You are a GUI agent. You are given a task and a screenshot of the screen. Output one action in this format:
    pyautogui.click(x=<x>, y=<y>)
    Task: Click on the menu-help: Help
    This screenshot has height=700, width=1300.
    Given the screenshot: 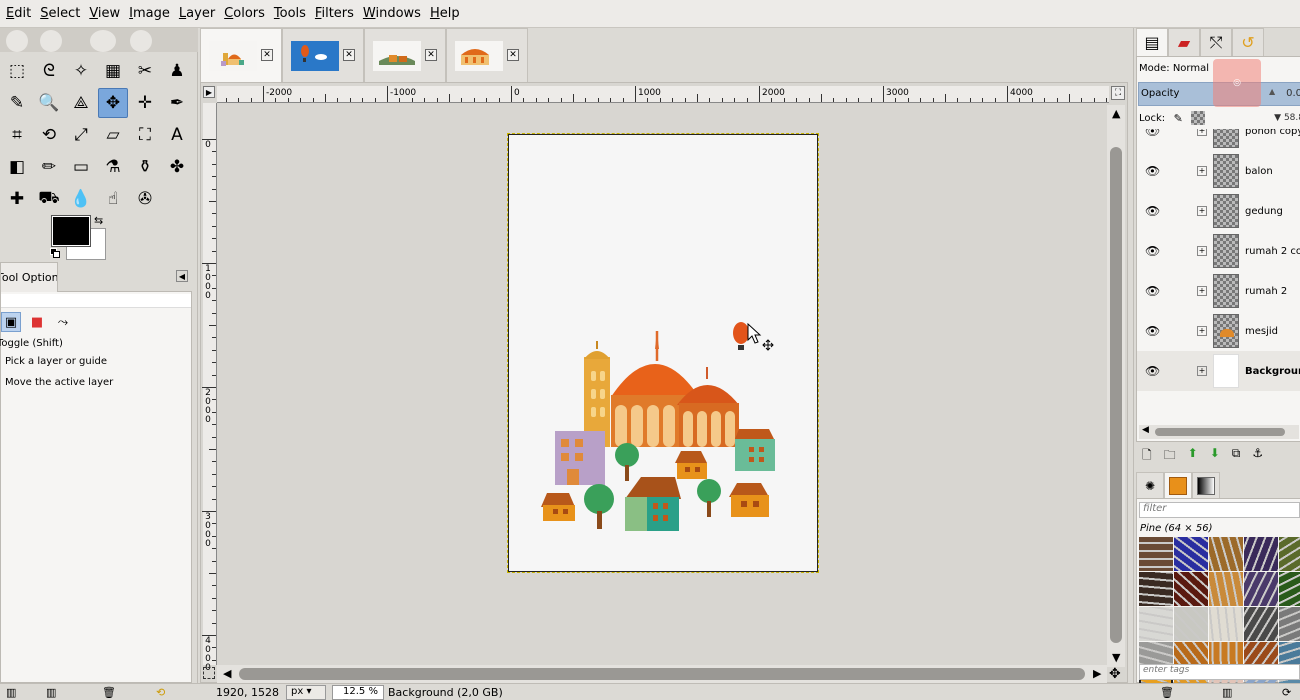 What is the action you would take?
    pyautogui.click(x=449, y=13)
    